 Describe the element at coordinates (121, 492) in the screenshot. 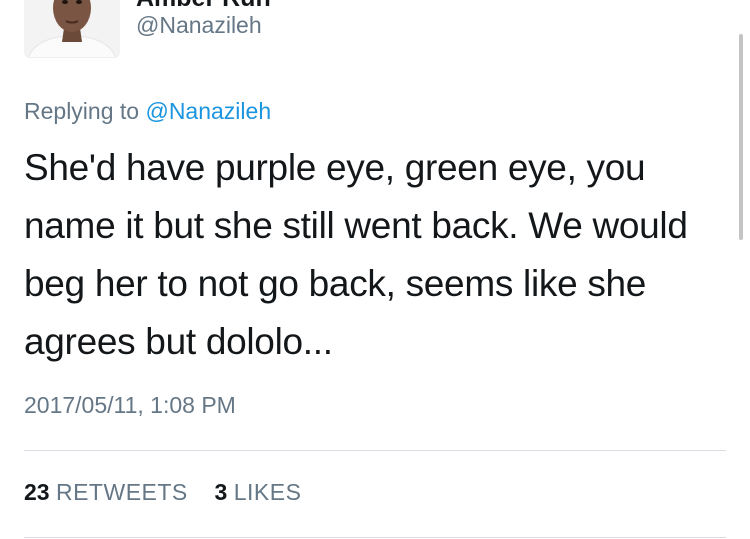

I see `retweets-label: RETWEETS` at that location.